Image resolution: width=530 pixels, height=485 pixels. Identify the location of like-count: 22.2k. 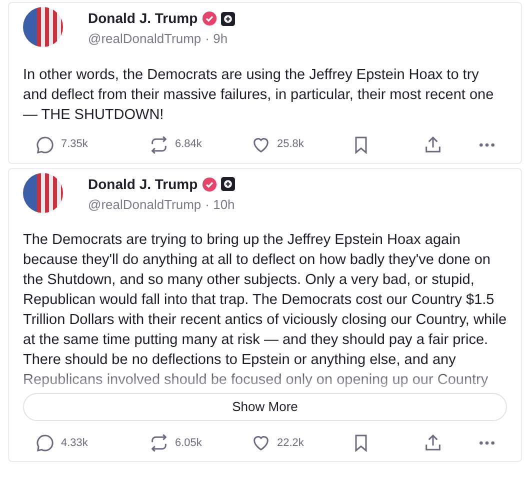
(290, 443).